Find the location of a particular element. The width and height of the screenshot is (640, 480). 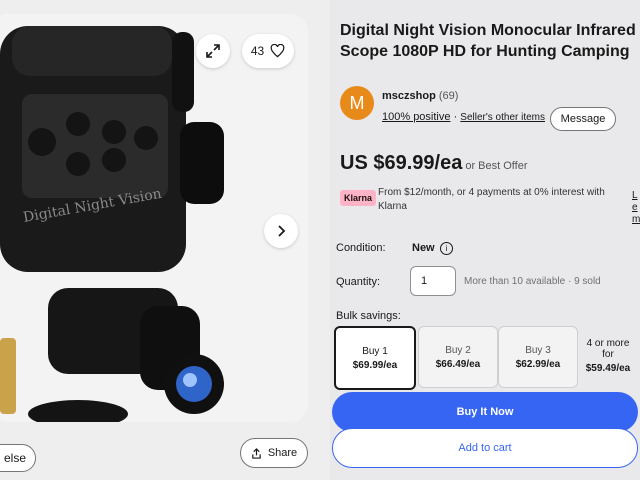

watch-count: 43 is located at coordinates (257, 51).